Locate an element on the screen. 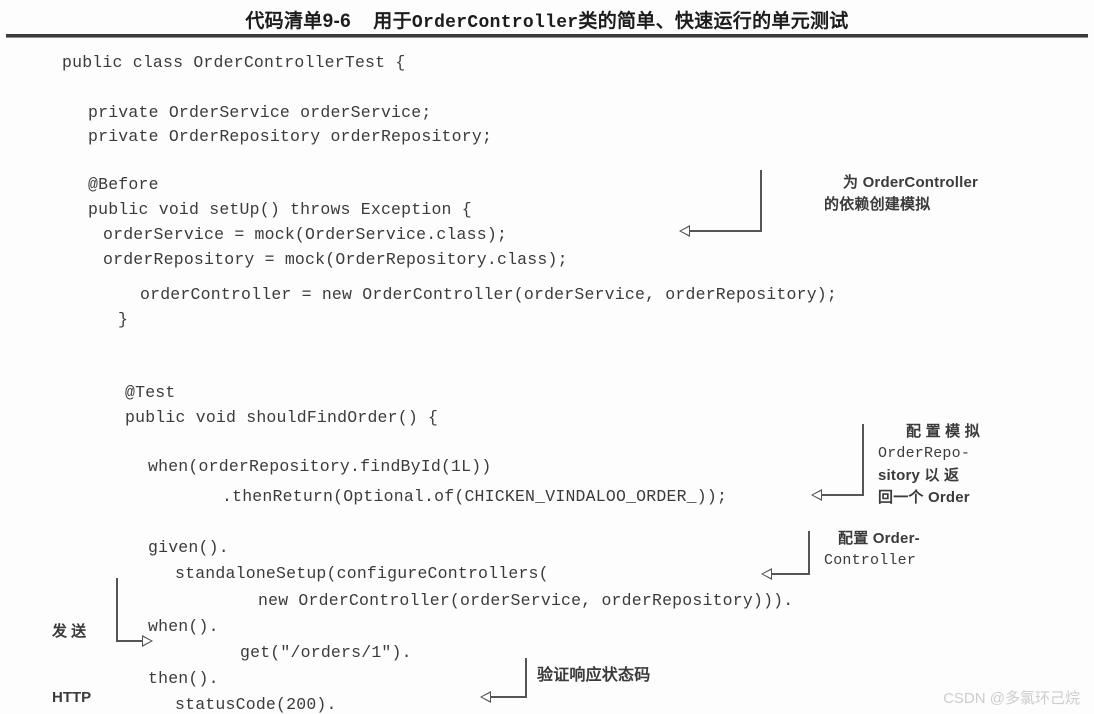 The width and height of the screenshot is (1094, 714). code-line: private OrderService orderService; is located at coordinates (260, 112).